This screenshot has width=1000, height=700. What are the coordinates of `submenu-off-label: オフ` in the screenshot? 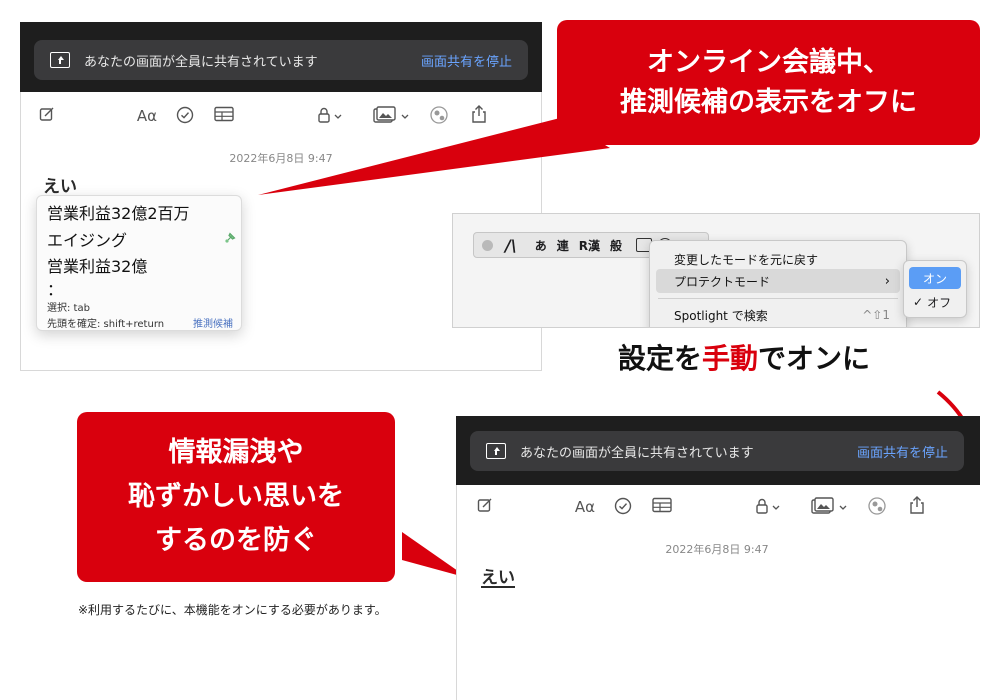 It's located at (939, 302).